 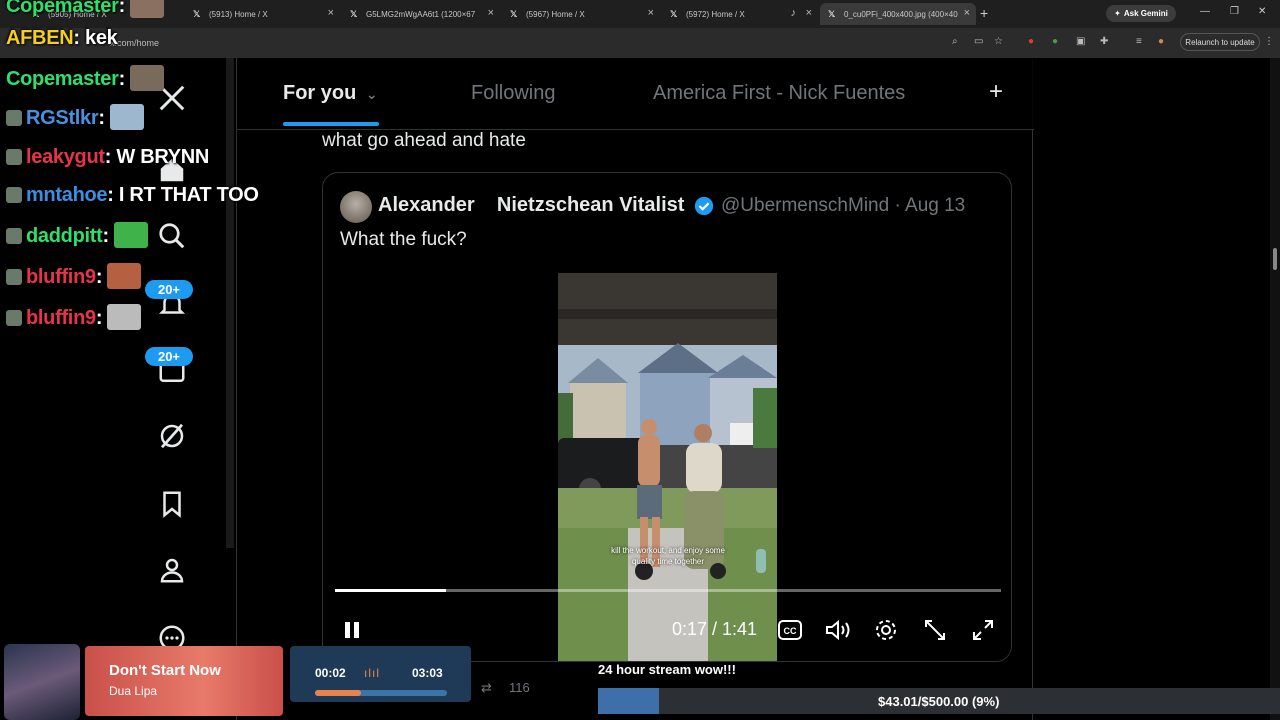 I want to click on chat-username: leakygut, so click(x=65, y=157).